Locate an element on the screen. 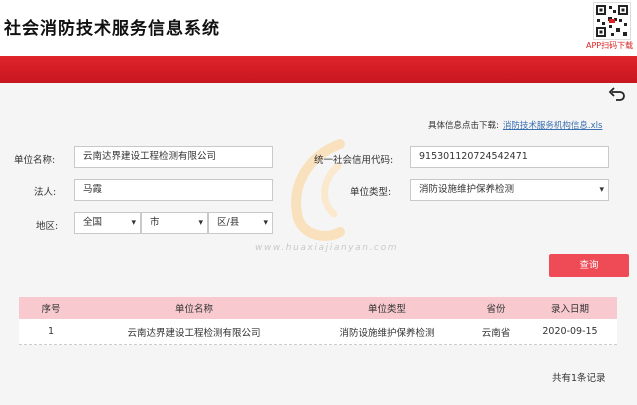  unit-type-select: 消防设施维护保养检测 is located at coordinates (509, 190).